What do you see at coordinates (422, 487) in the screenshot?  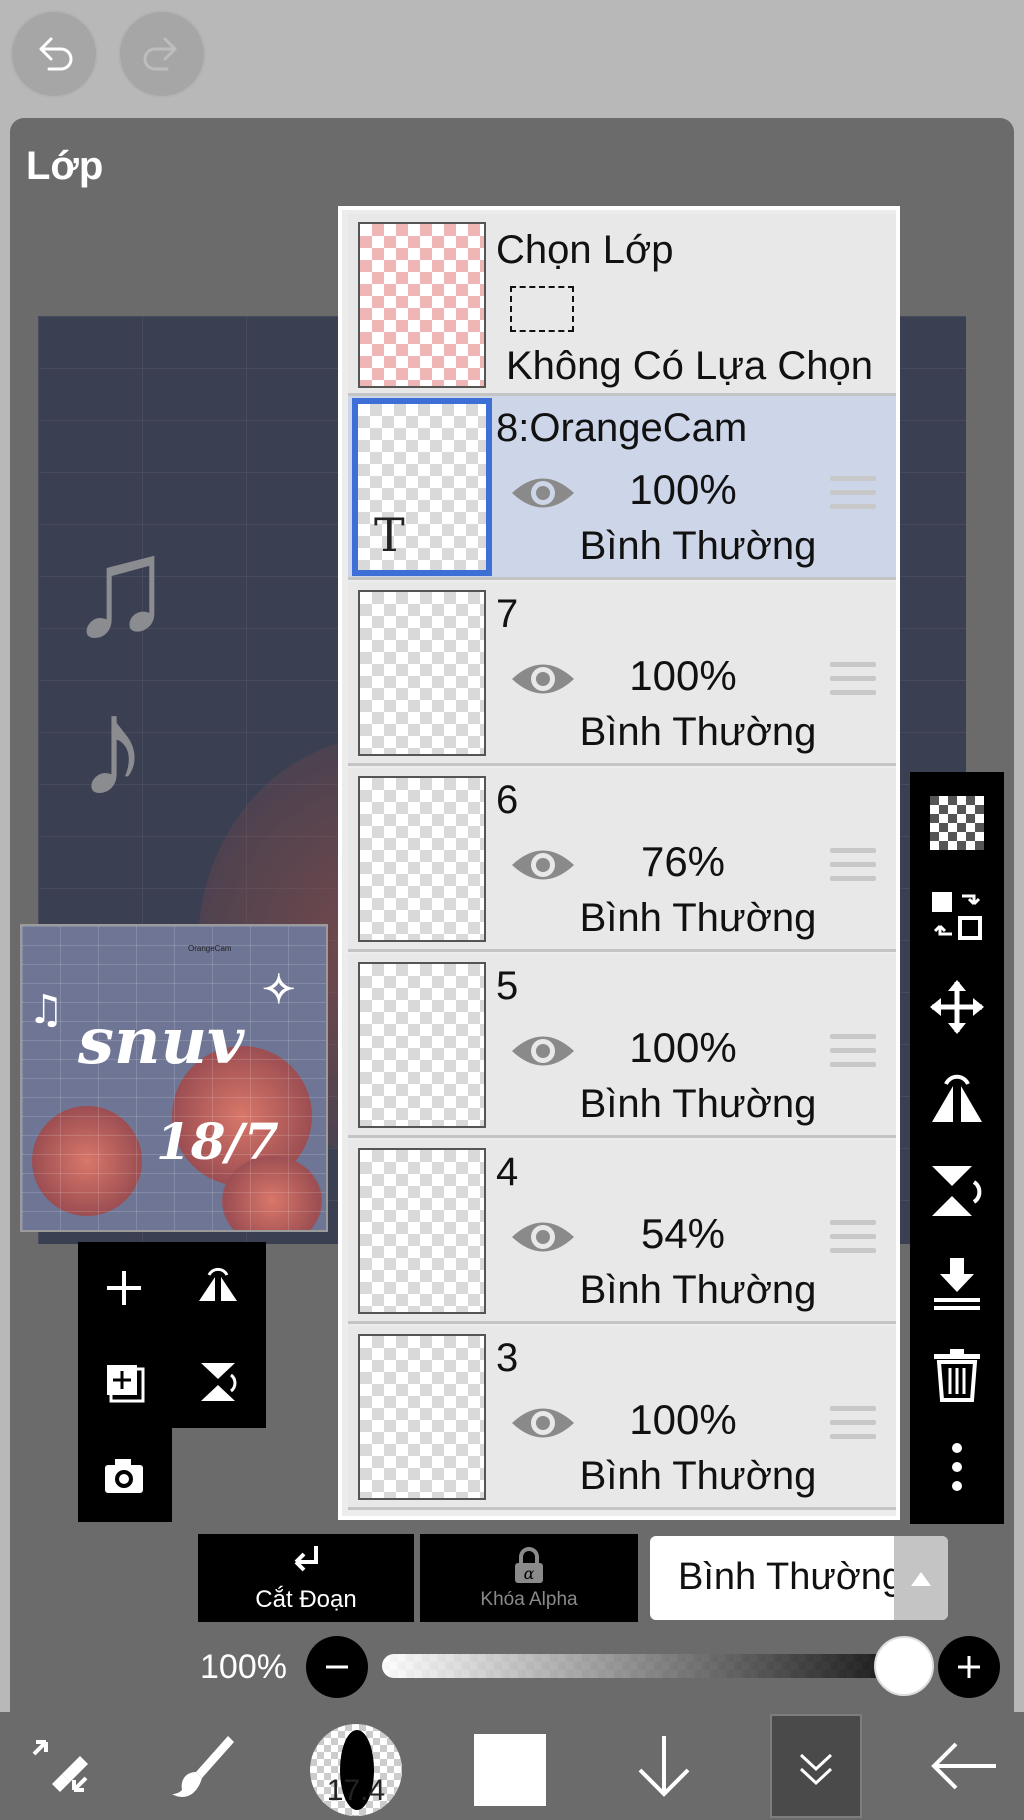 I see `layer-thumbnail: T` at bounding box center [422, 487].